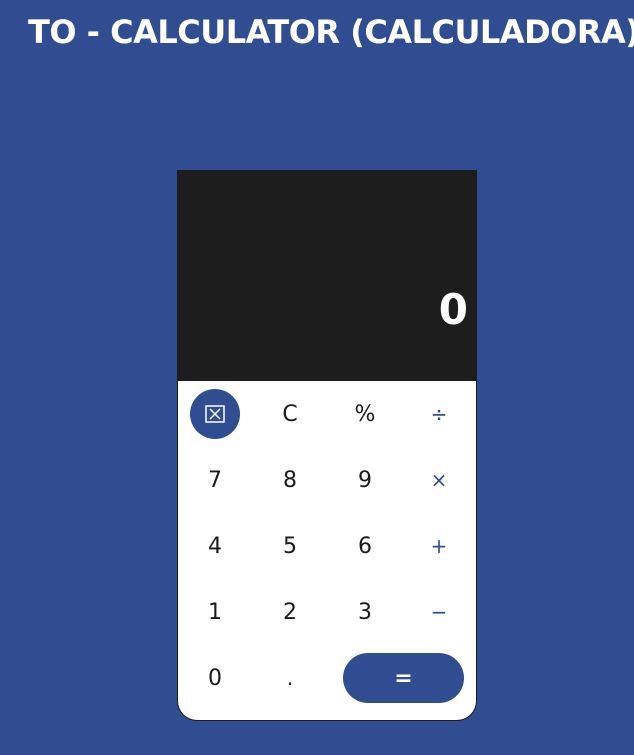  I want to click on equals-button: =, so click(403, 678).